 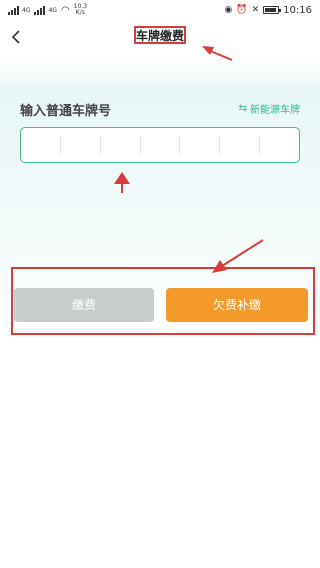 What do you see at coordinates (122, 182) in the screenshot?
I see `arrow-to-plate` at bounding box center [122, 182].